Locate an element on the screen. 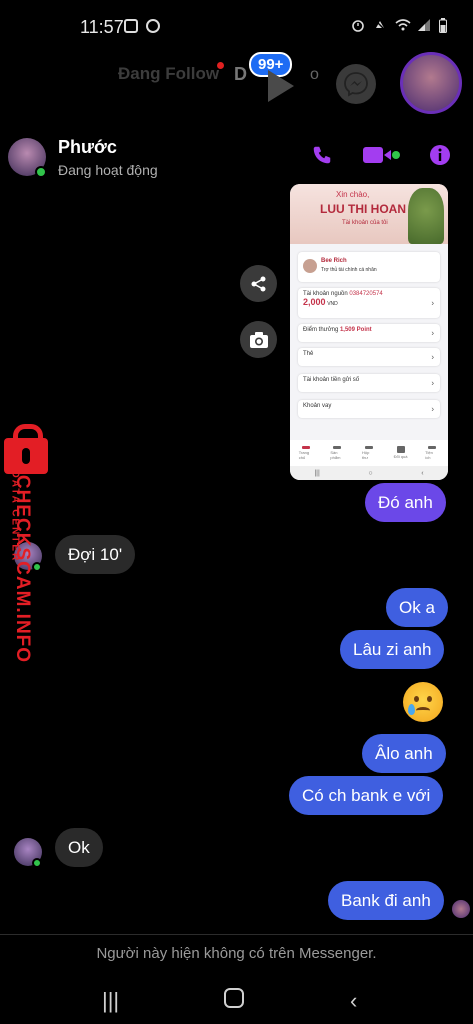 This screenshot has width=473, height=1024. save-image-button is located at coordinates (258, 339).